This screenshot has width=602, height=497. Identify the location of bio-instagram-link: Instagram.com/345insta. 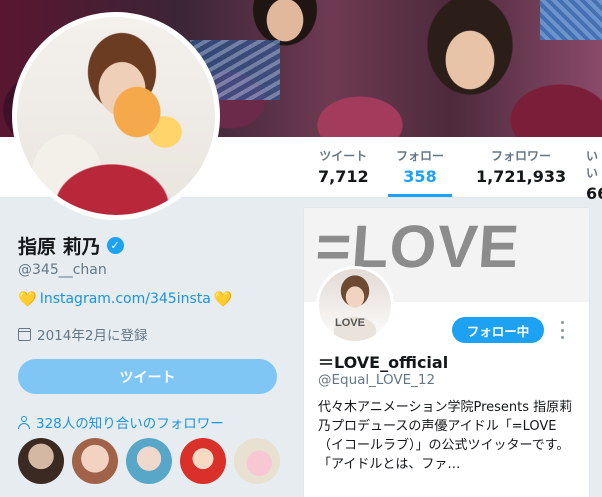
(125, 299).